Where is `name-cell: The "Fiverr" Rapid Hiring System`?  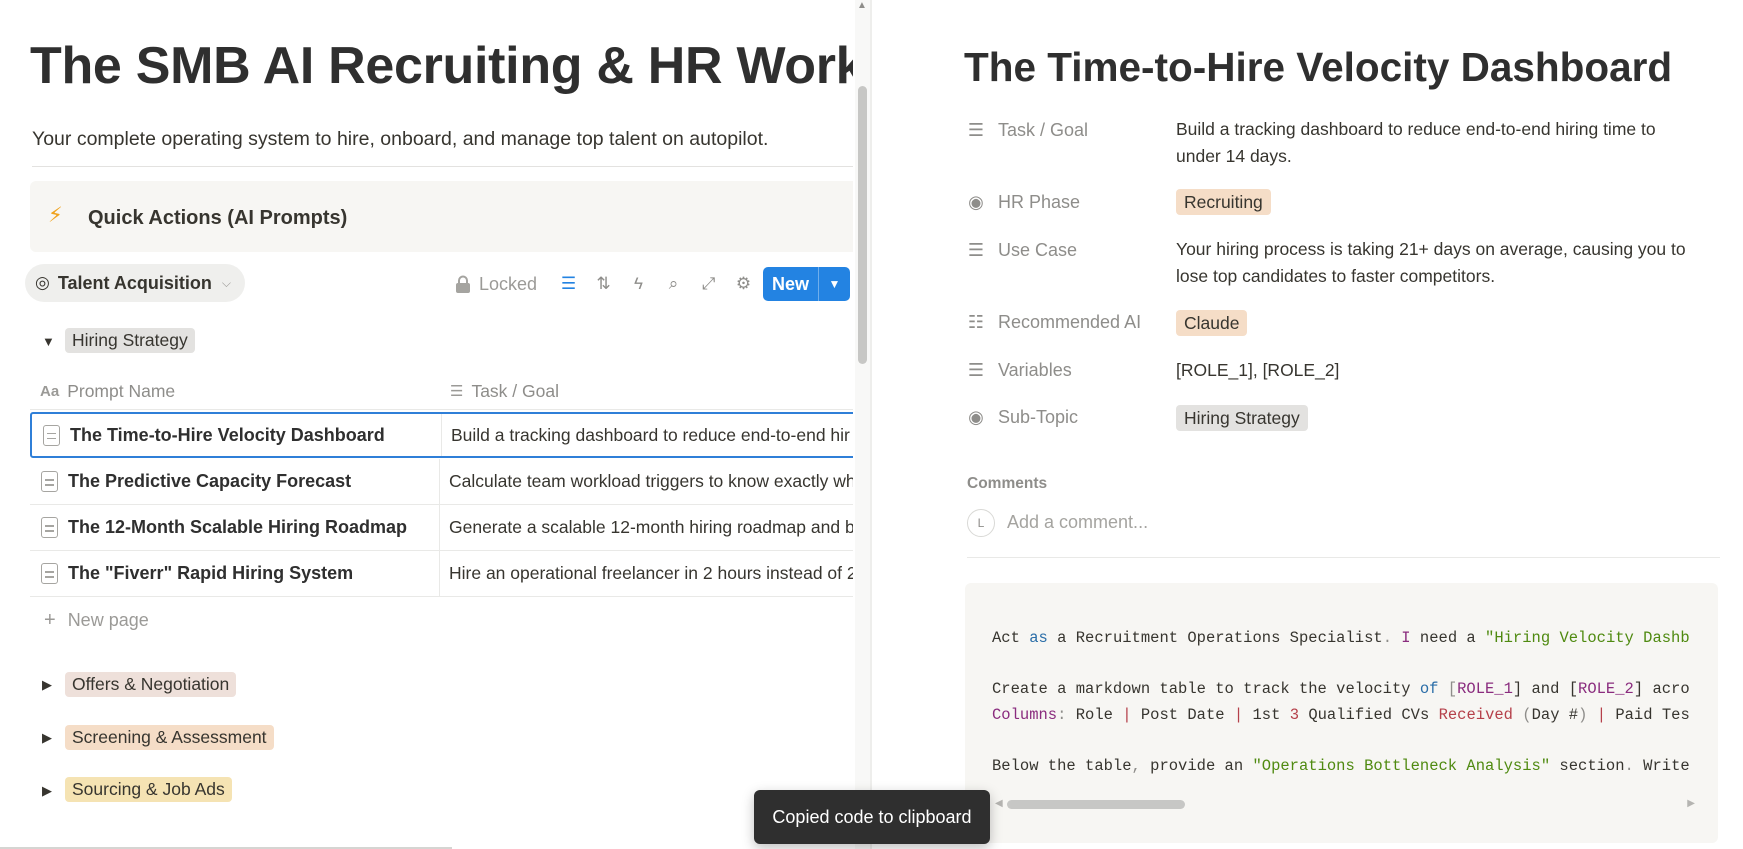
name-cell: The "Fiverr" Rapid Hiring System is located at coordinates (235, 573).